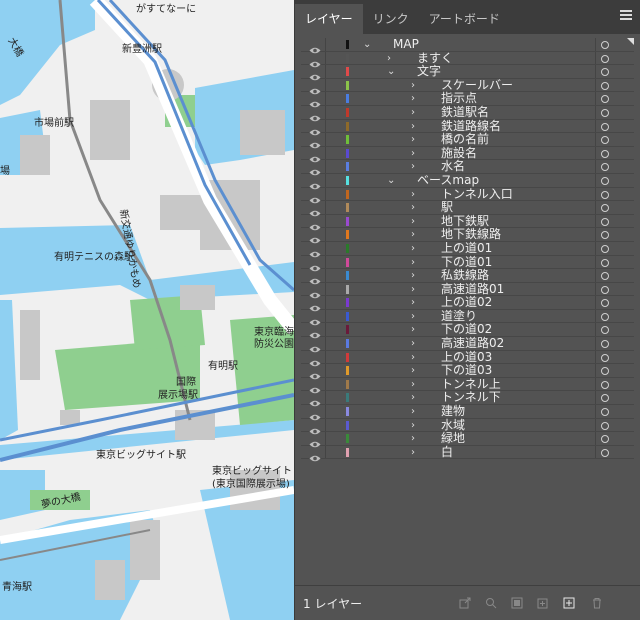 This screenshot has height=620, width=640. Describe the element at coordinates (391, 19) in the screenshot. I see `tab-links: リンク` at that location.